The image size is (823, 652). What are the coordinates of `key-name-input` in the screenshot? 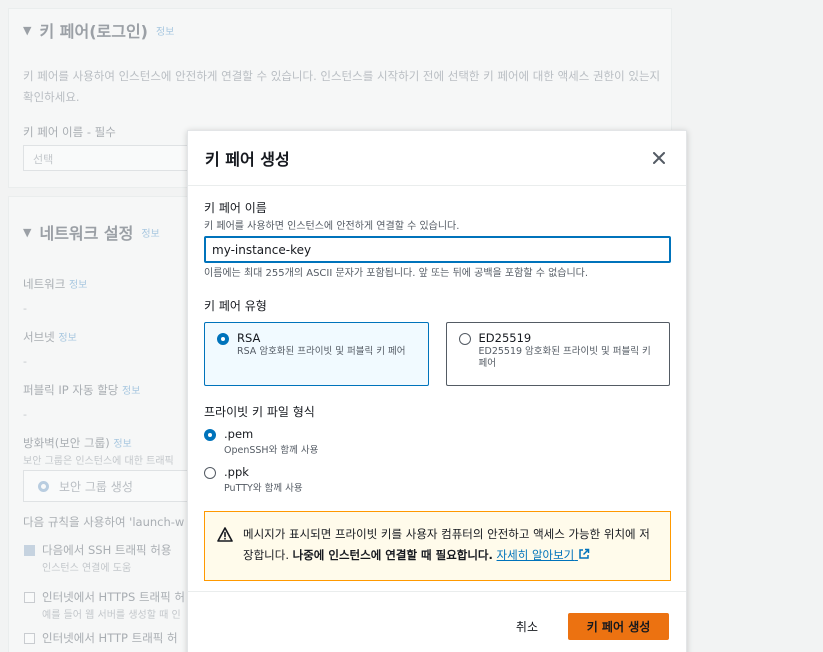 It's located at (437, 249).